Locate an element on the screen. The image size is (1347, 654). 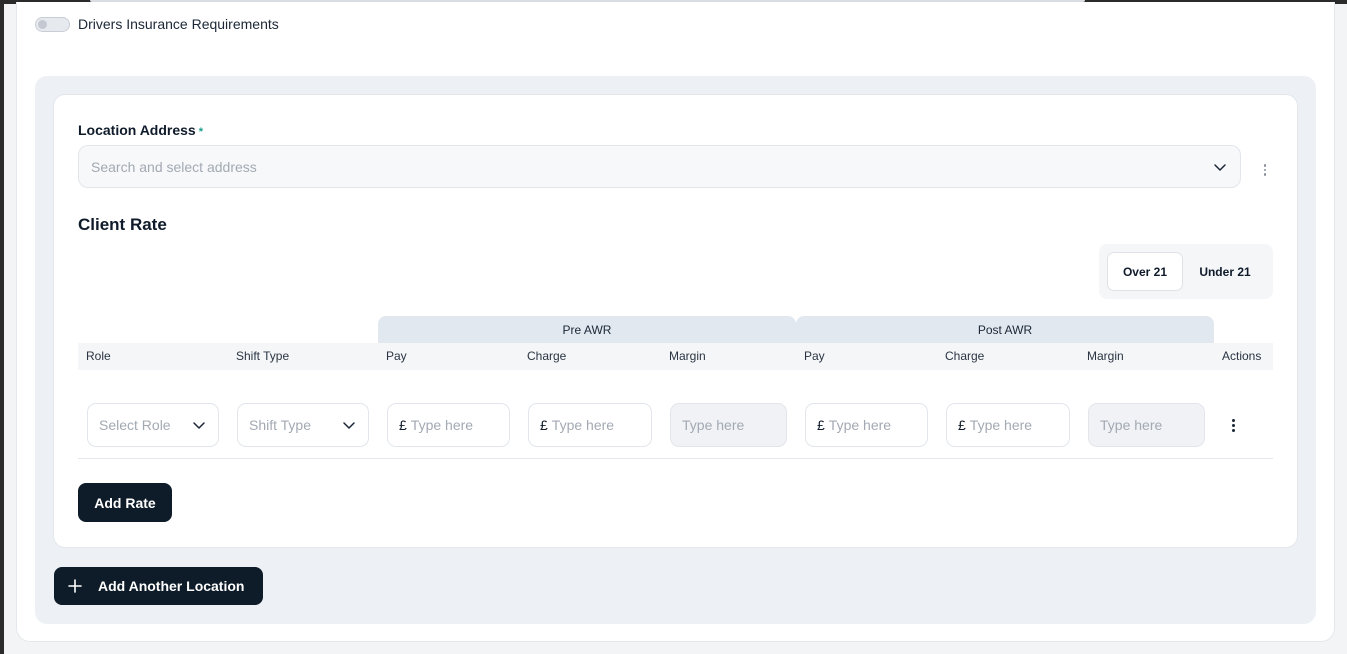
insurance-toggle-label: Drivers Insurance Requirements is located at coordinates (178, 24).